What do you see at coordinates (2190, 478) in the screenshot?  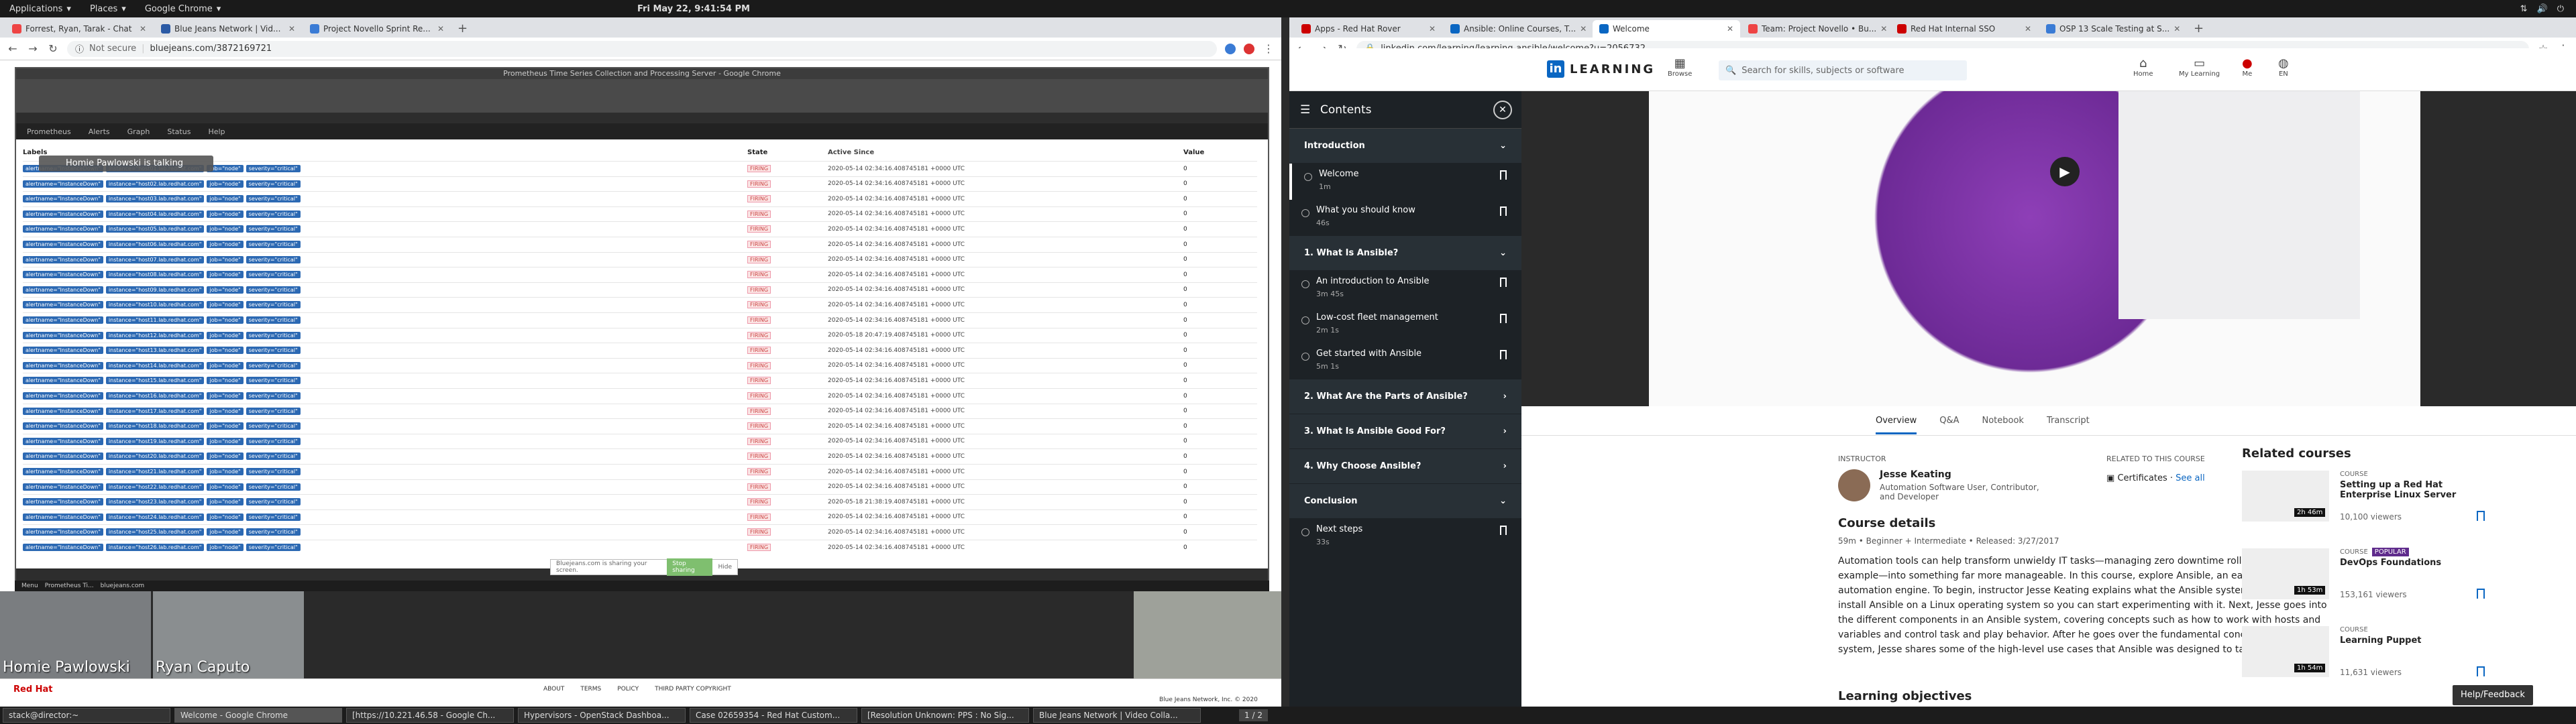 I see `see-all-link: See all` at bounding box center [2190, 478].